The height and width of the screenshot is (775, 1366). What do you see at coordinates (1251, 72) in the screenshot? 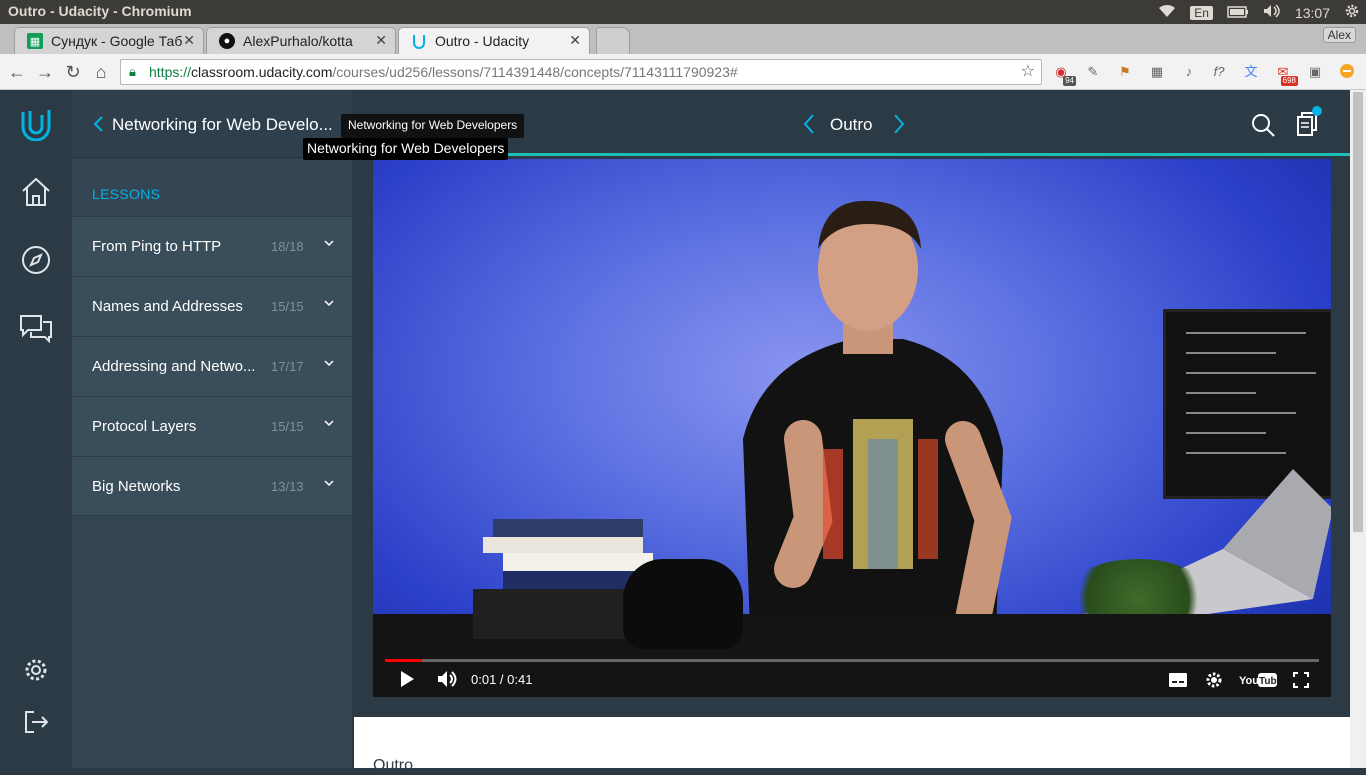
I see `translate-extension-icon: 文` at bounding box center [1251, 72].